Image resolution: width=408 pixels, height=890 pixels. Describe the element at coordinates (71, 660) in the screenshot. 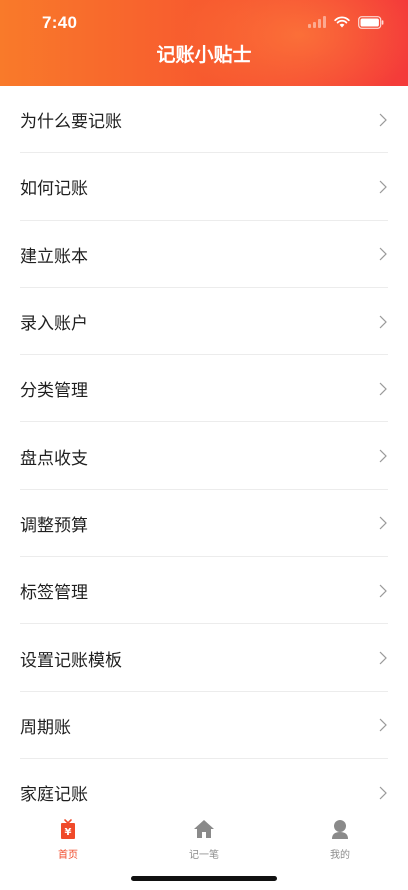

I see `list-item-label: 设置记账模板` at that location.